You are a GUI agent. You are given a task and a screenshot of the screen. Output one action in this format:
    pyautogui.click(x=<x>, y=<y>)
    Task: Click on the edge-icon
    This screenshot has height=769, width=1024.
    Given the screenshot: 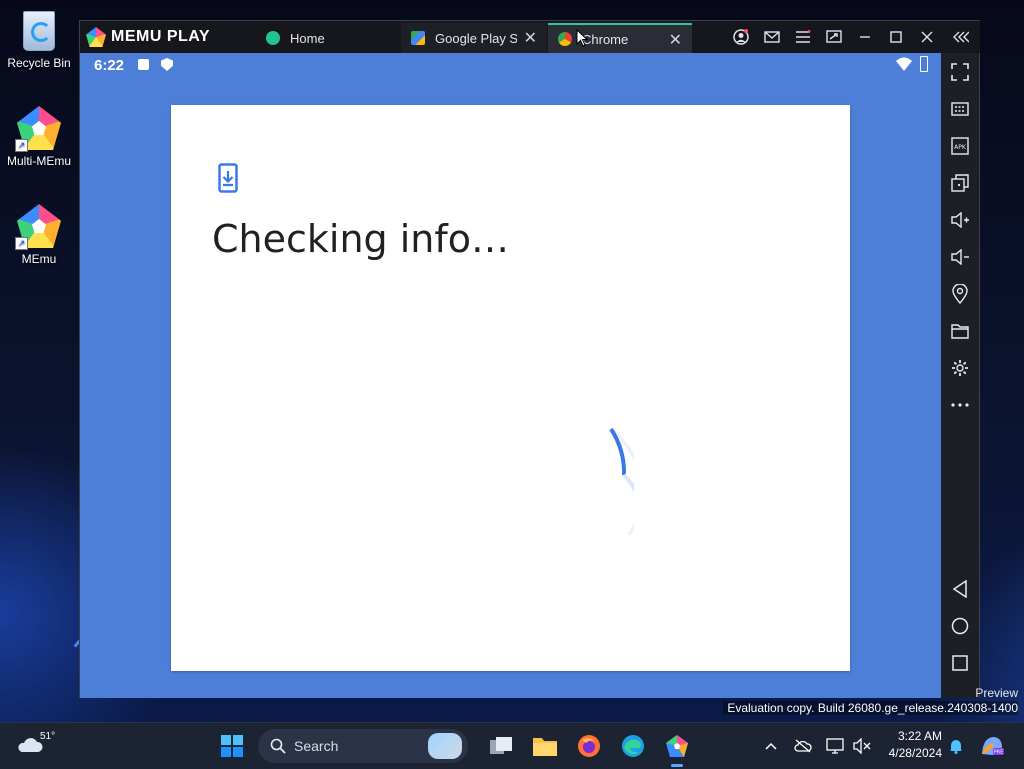 What is the action you would take?
    pyautogui.click(x=633, y=746)
    